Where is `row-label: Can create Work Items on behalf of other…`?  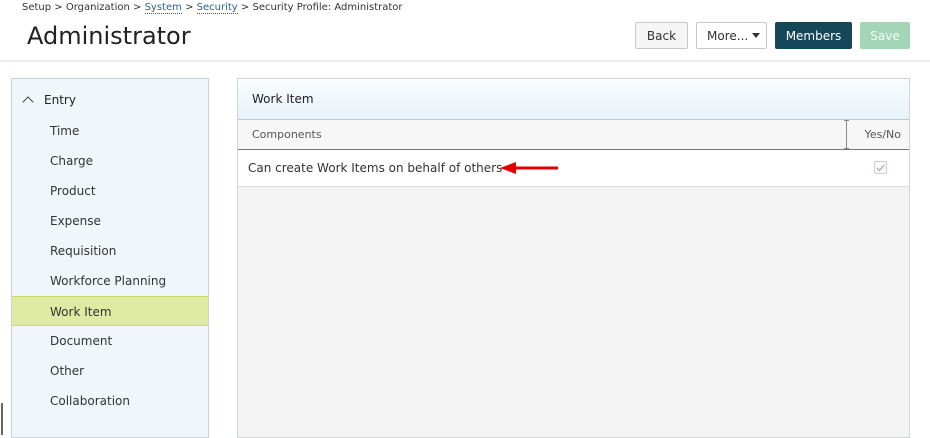
row-label: Can create Work Items on behalf of other… is located at coordinates (375, 168).